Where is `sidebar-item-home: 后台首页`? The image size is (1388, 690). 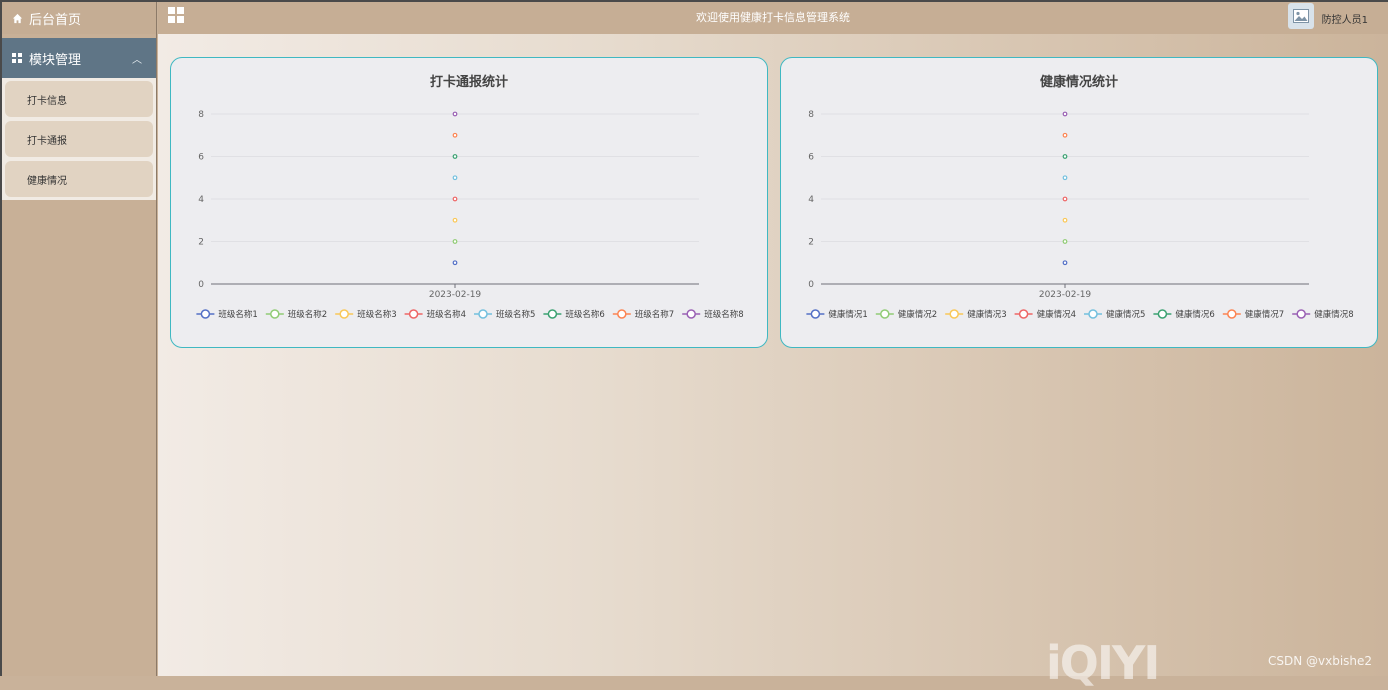 sidebar-item-home: 后台首页 is located at coordinates (79, 18).